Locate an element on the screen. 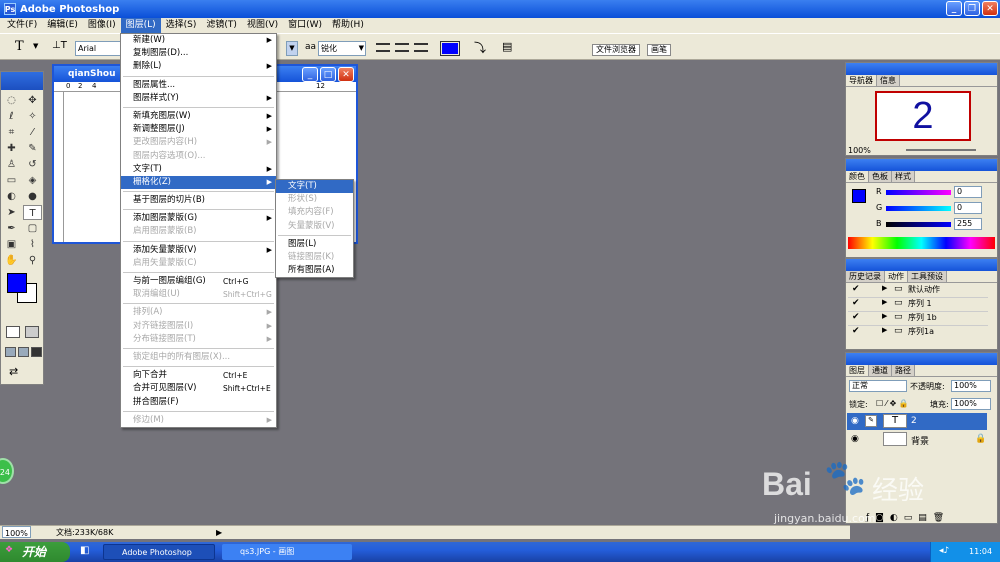  layer-row-text: ◉ ✎ T 2 is located at coordinates (917, 421).